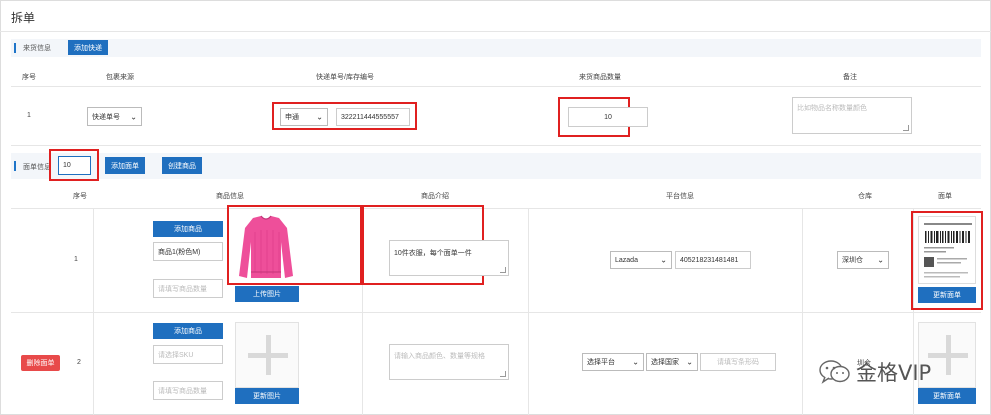  I want to click on add-waybill-button: 添加面单, so click(125, 165).